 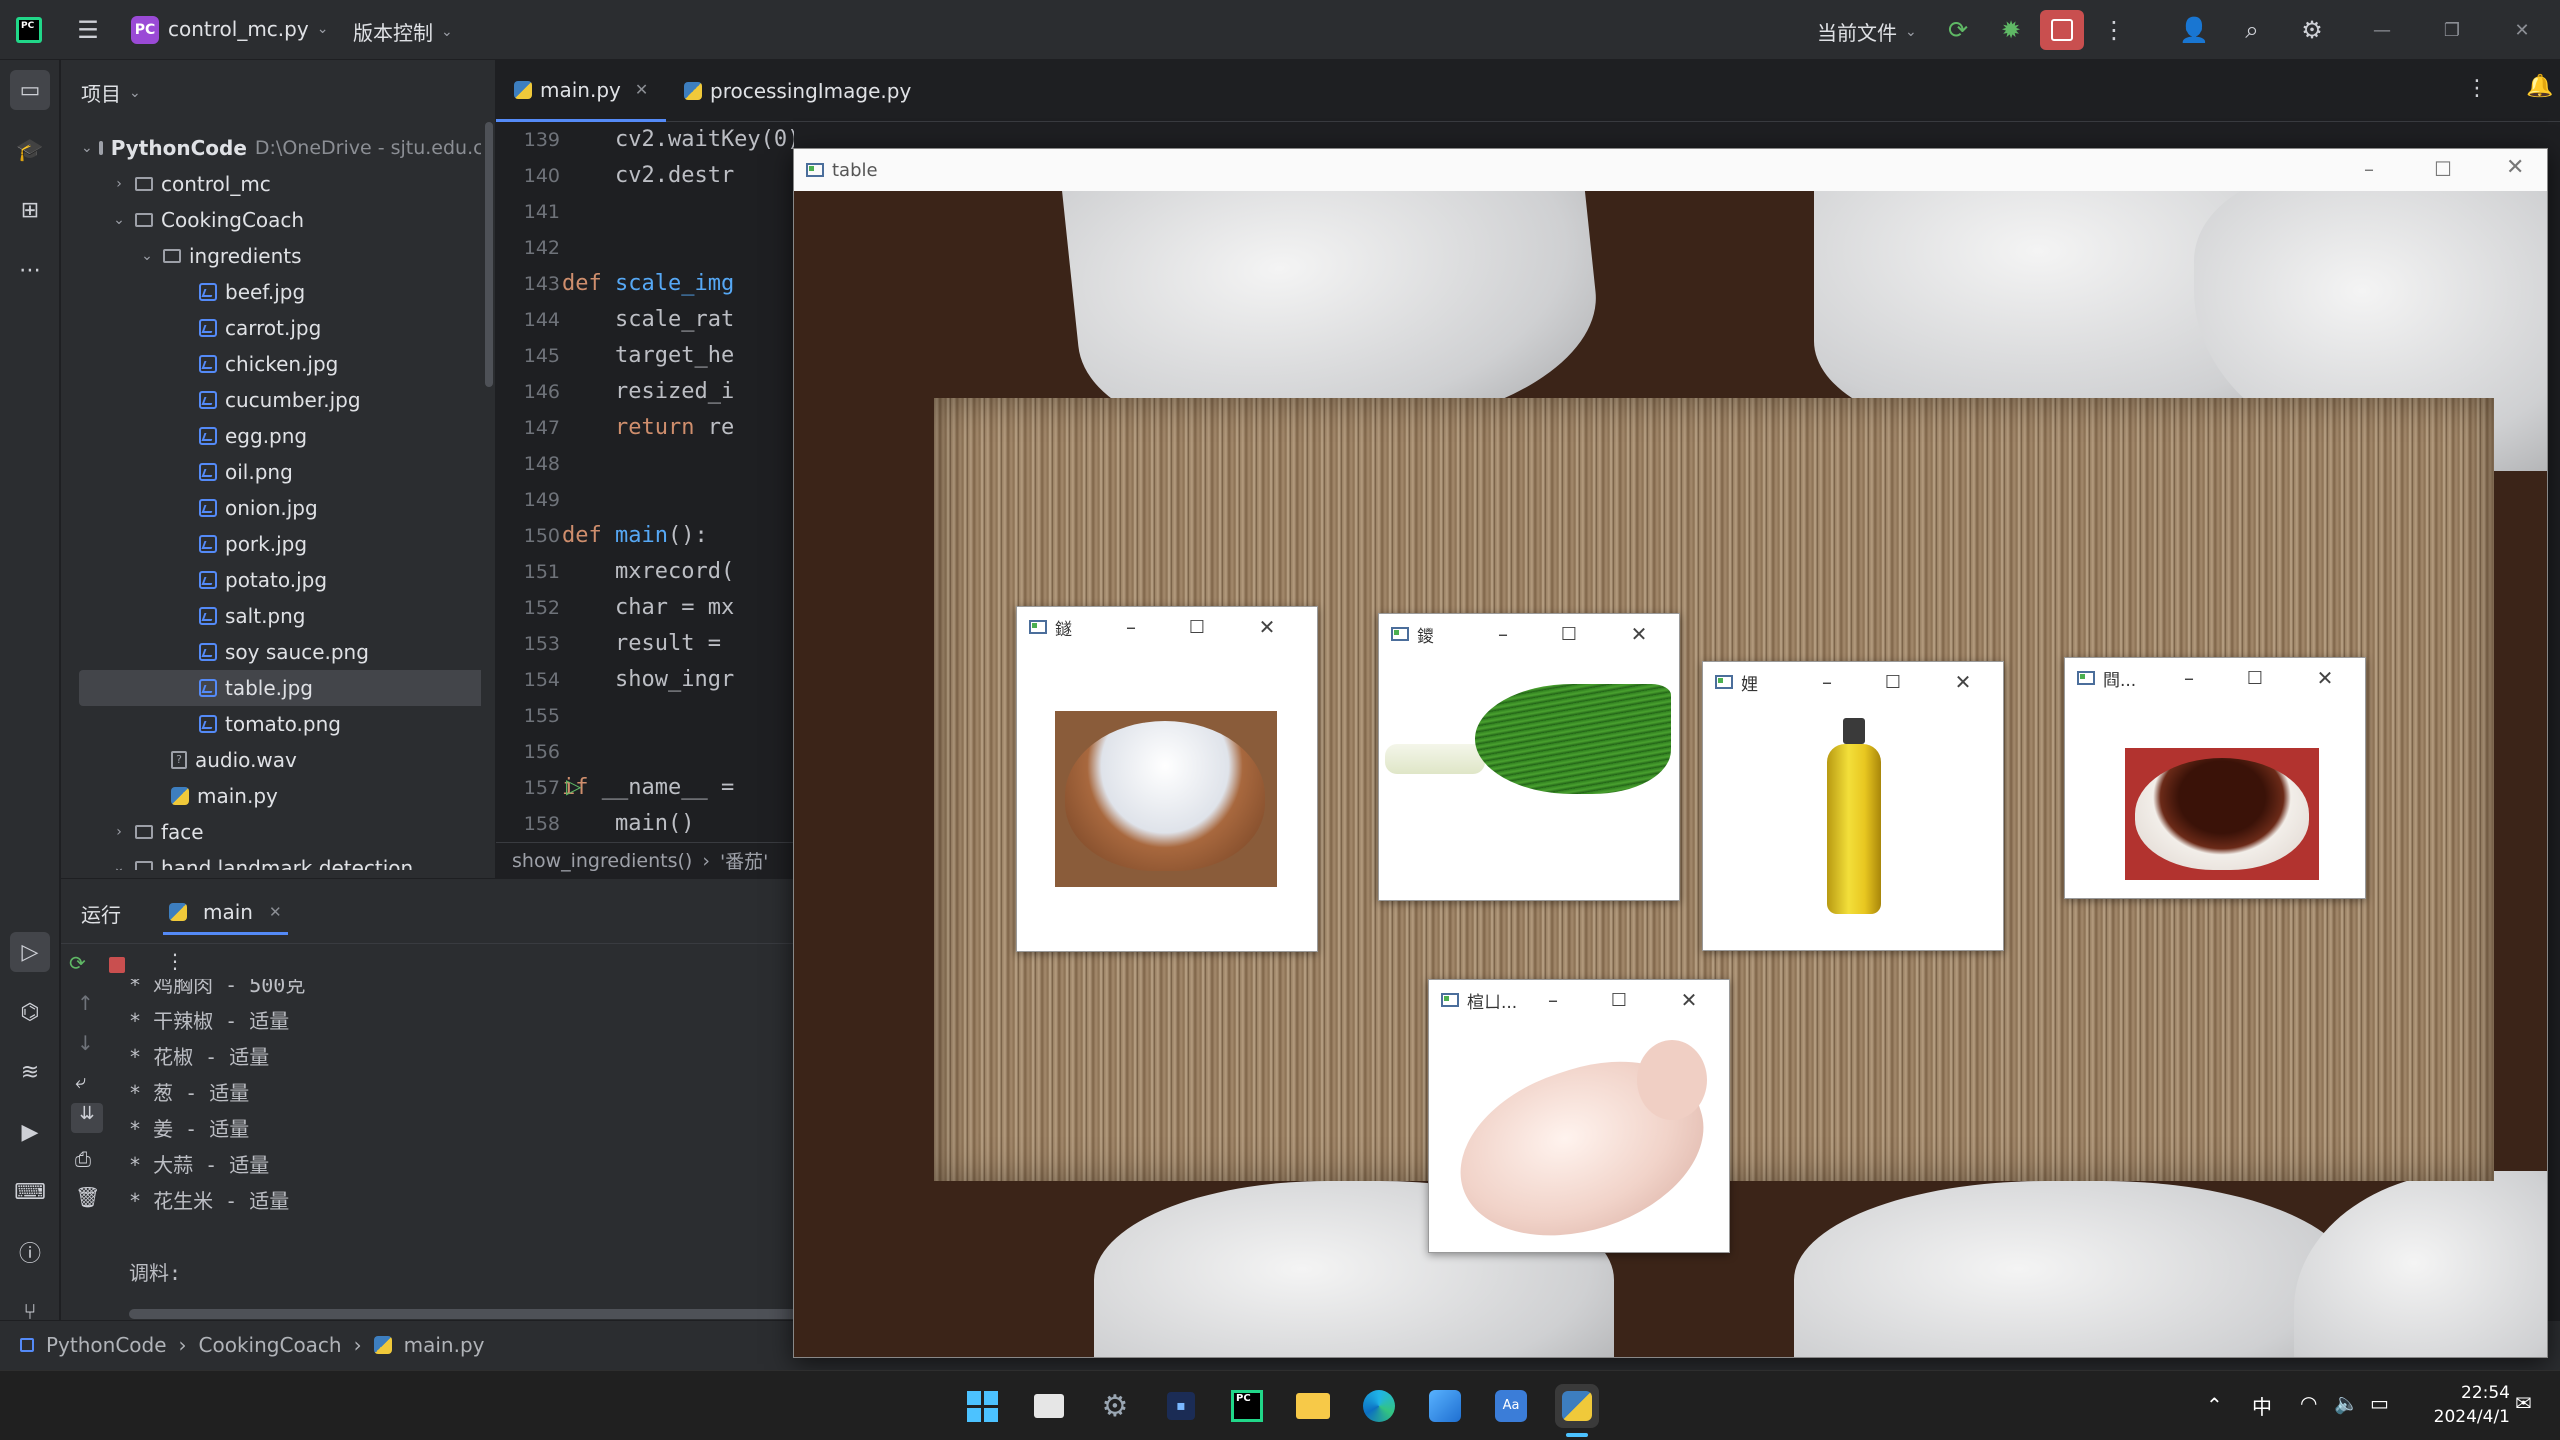 What do you see at coordinates (602, 861) in the screenshot?
I see `breadcrumb-function: show_ingredients()` at bounding box center [602, 861].